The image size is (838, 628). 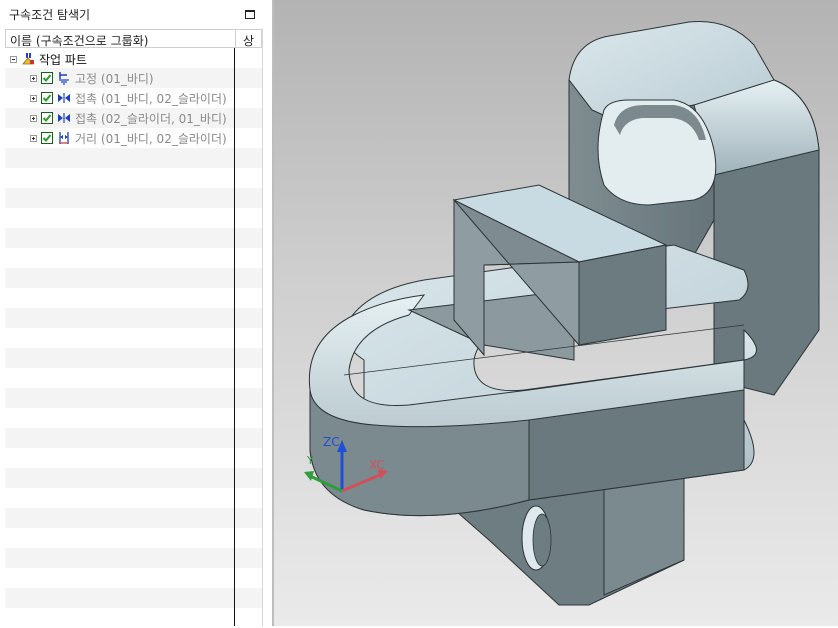 What do you see at coordinates (234, 337) in the screenshot?
I see `column-divider` at bounding box center [234, 337].